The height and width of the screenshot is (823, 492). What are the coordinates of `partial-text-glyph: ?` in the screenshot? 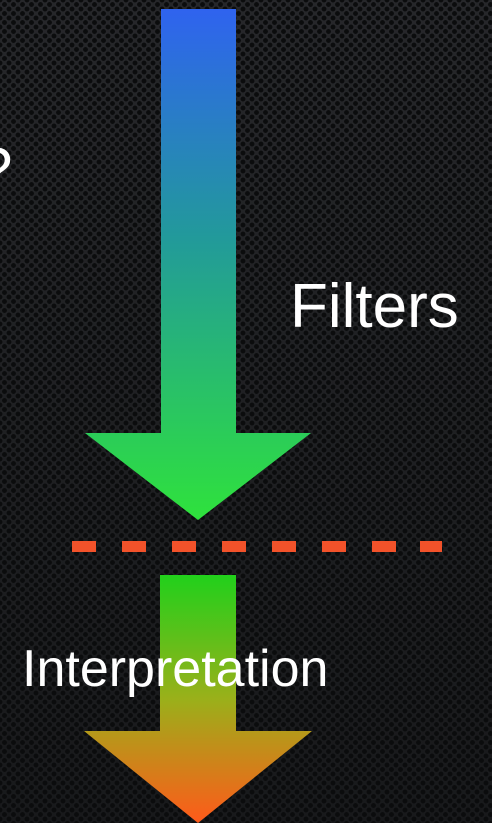 It's located at (6, 171).